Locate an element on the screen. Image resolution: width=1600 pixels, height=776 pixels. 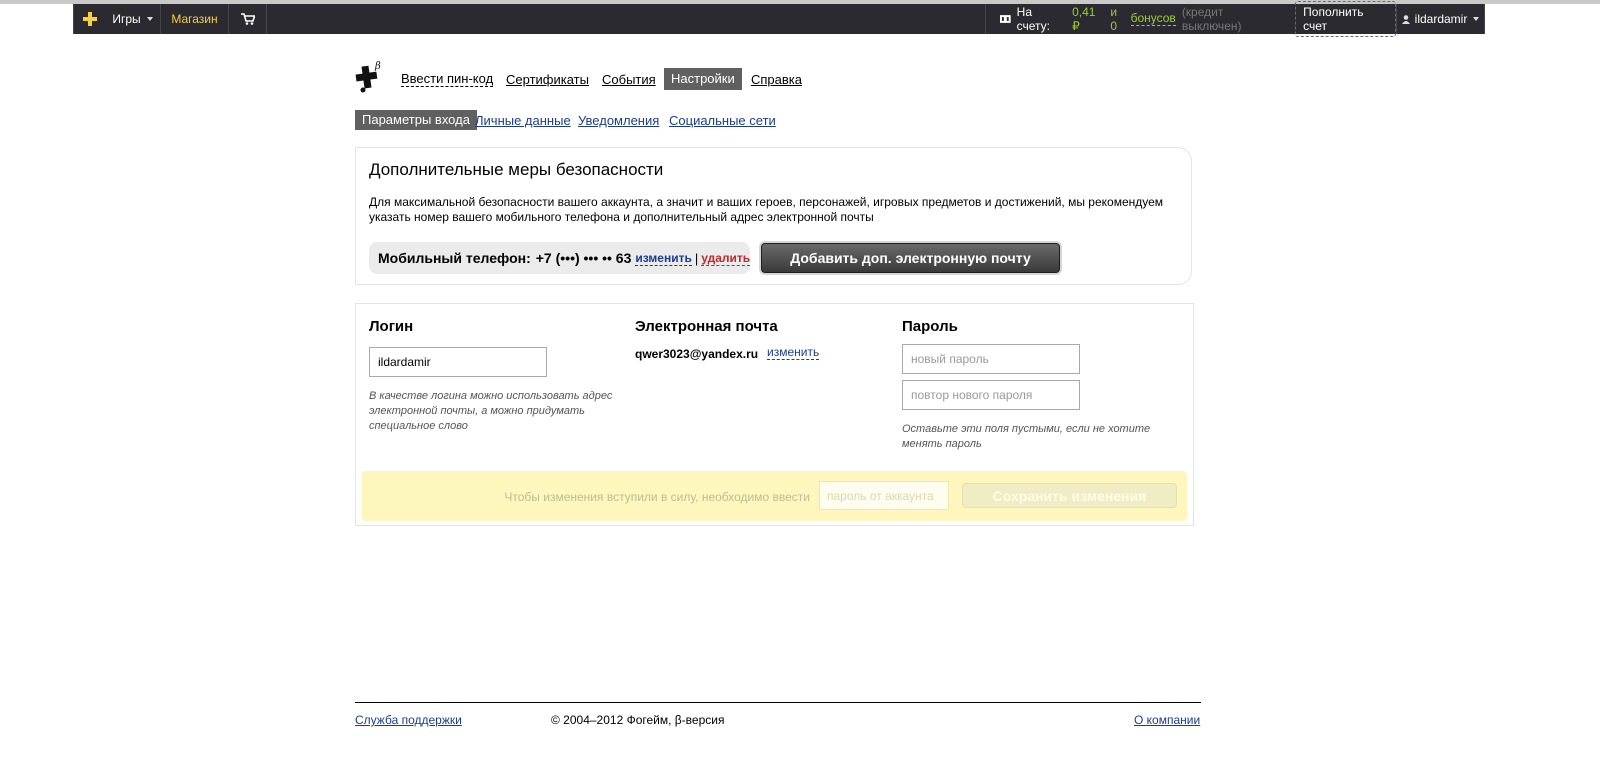
new-password-input: новый пароль is located at coordinates (991, 359).